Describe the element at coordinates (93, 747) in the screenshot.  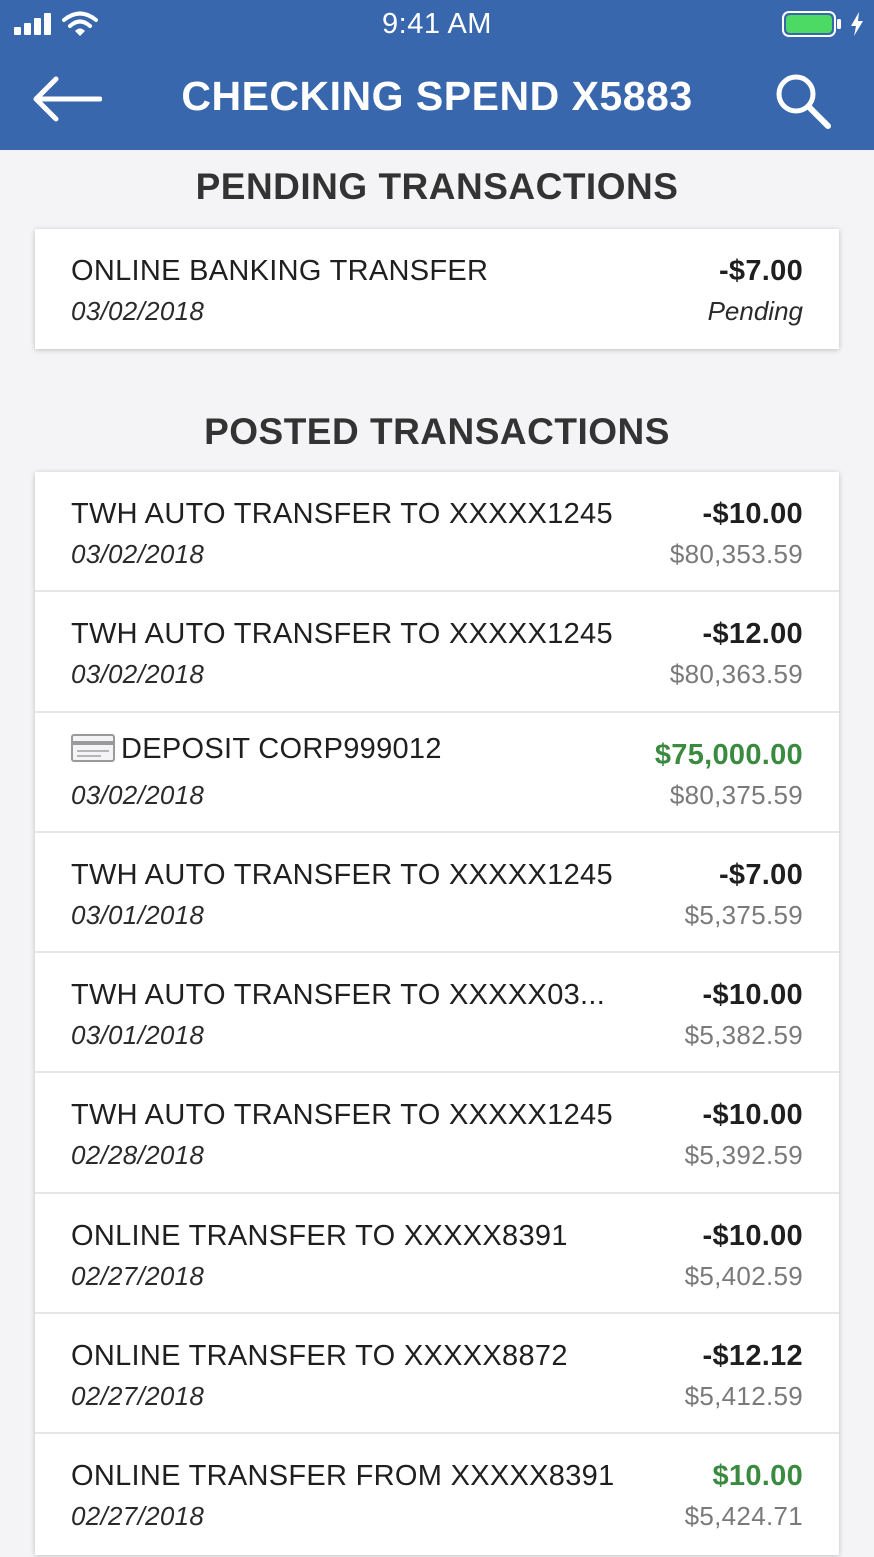
I see `check-icon` at that location.